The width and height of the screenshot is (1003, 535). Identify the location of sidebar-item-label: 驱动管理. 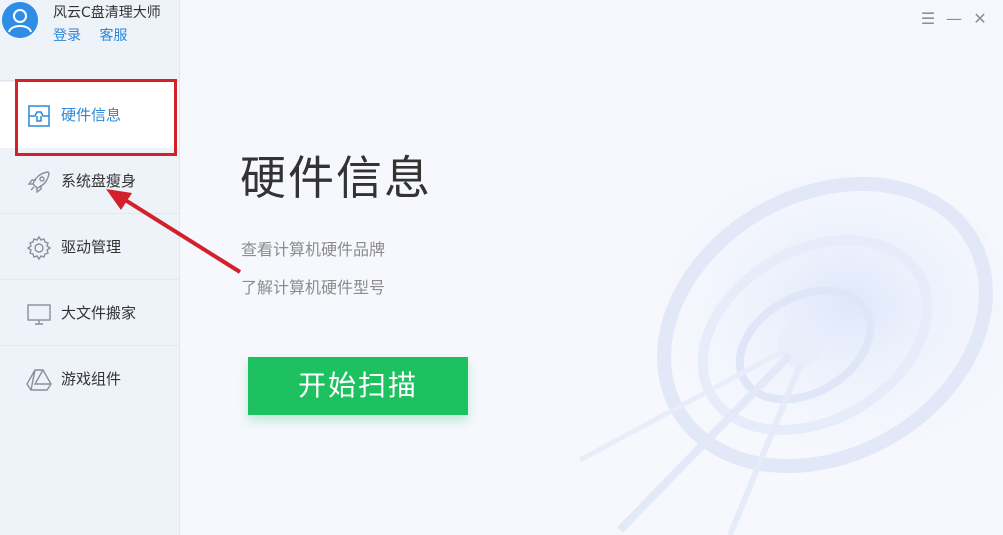
(91, 247).